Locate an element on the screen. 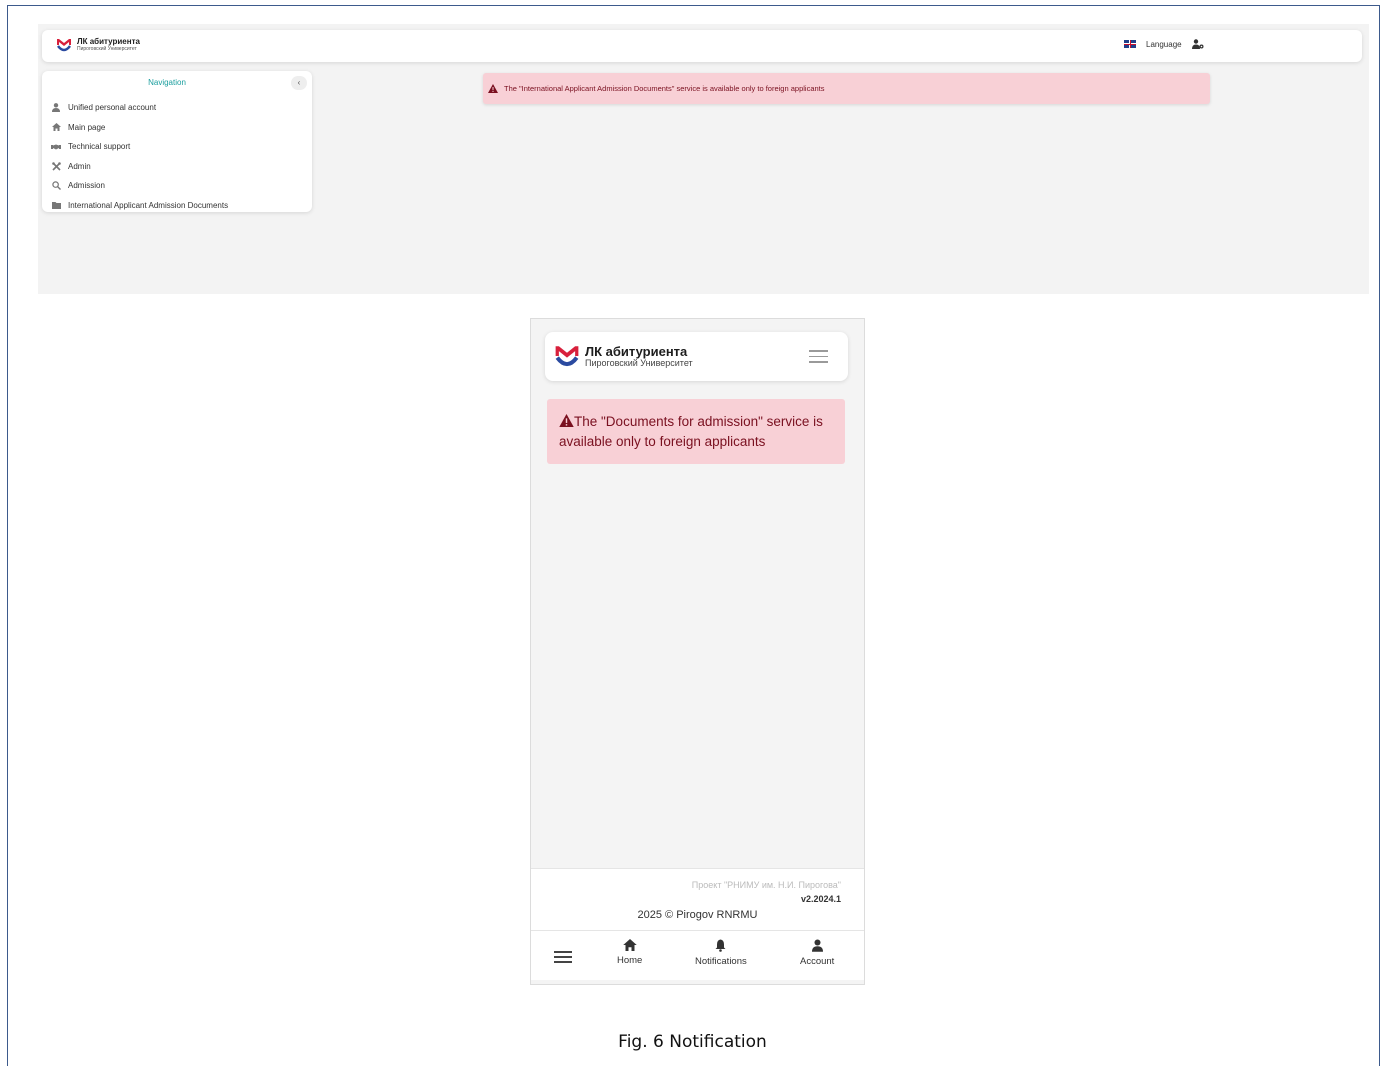 This screenshot has width=1385, height=1066. tools-icon is located at coordinates (56, 166).